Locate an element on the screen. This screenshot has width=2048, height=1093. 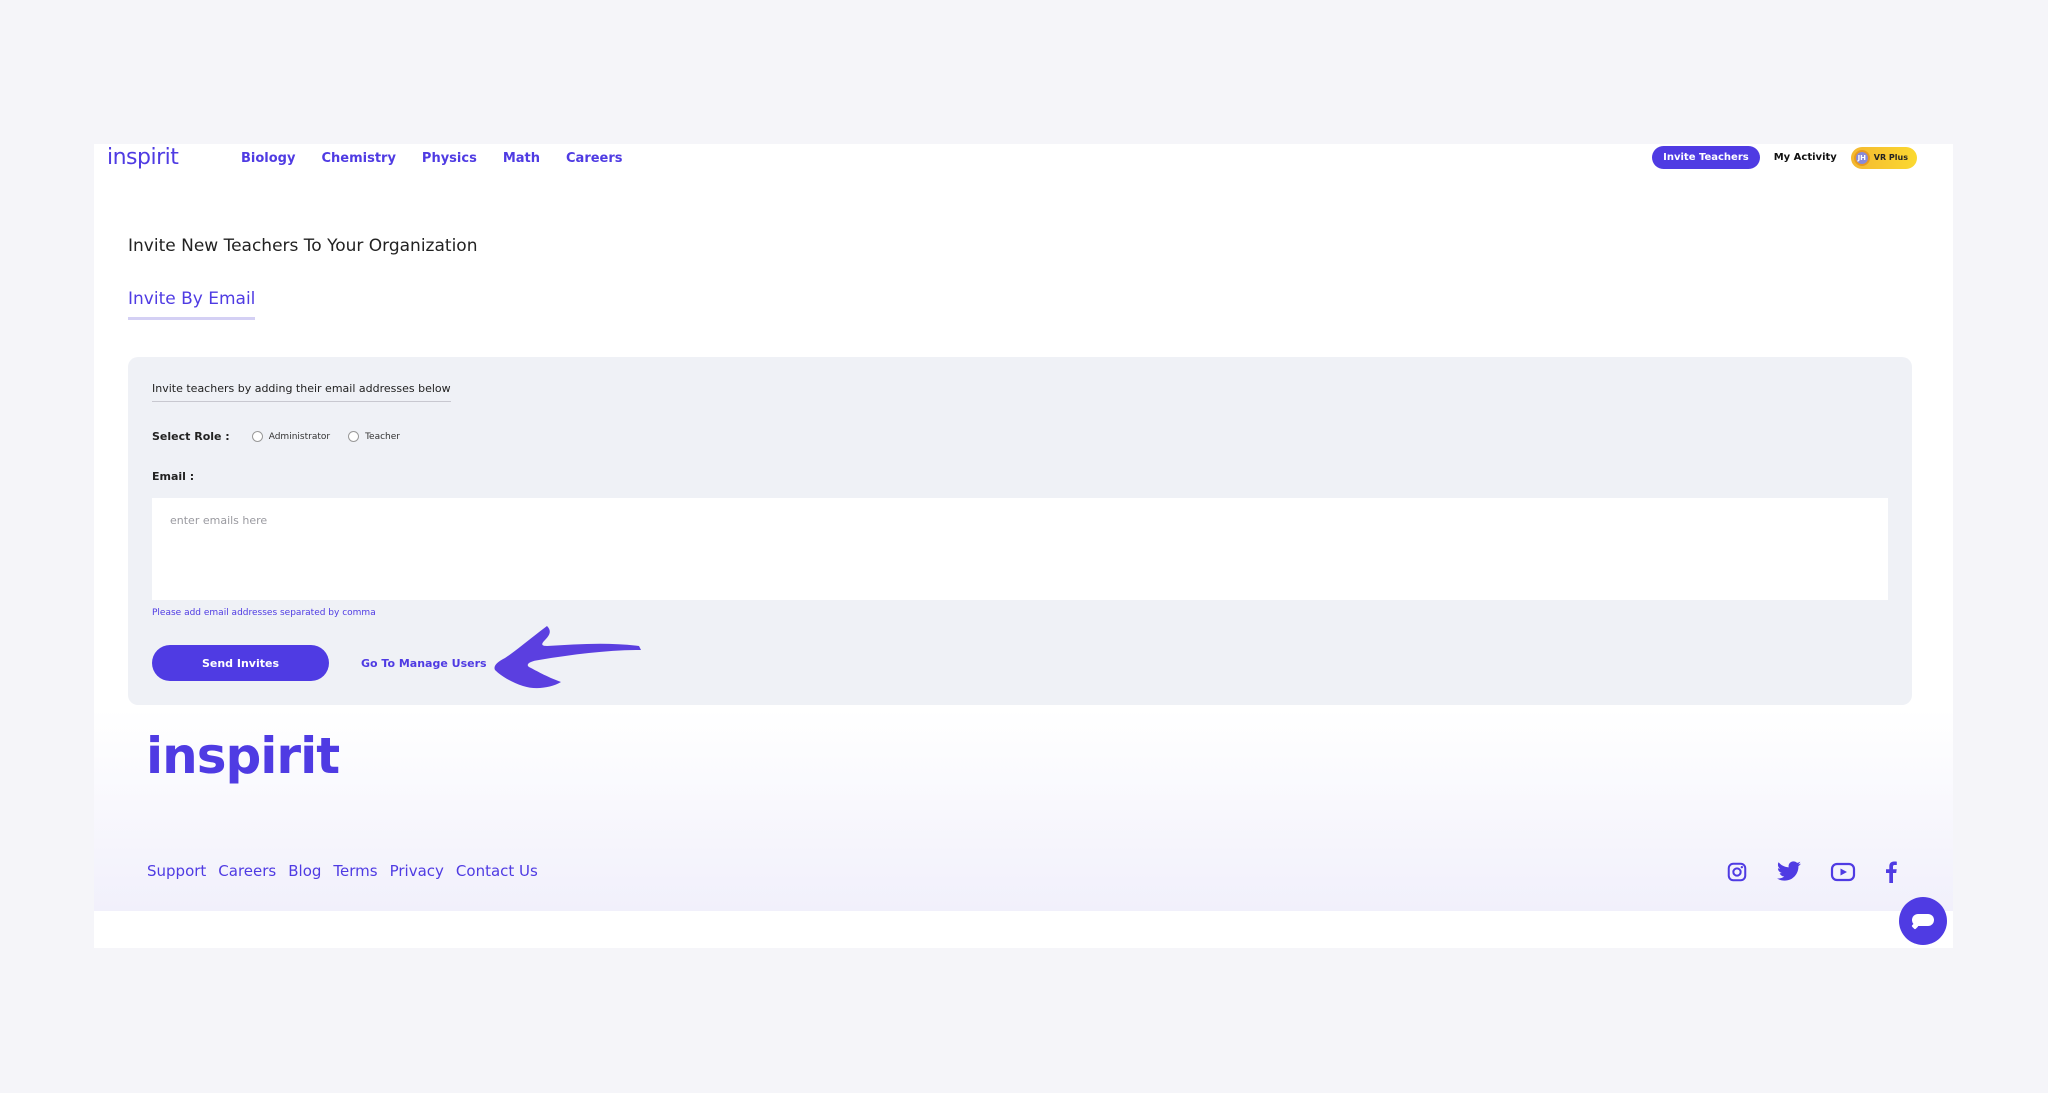
email-label: Email : is located at coordinates (173, 476).